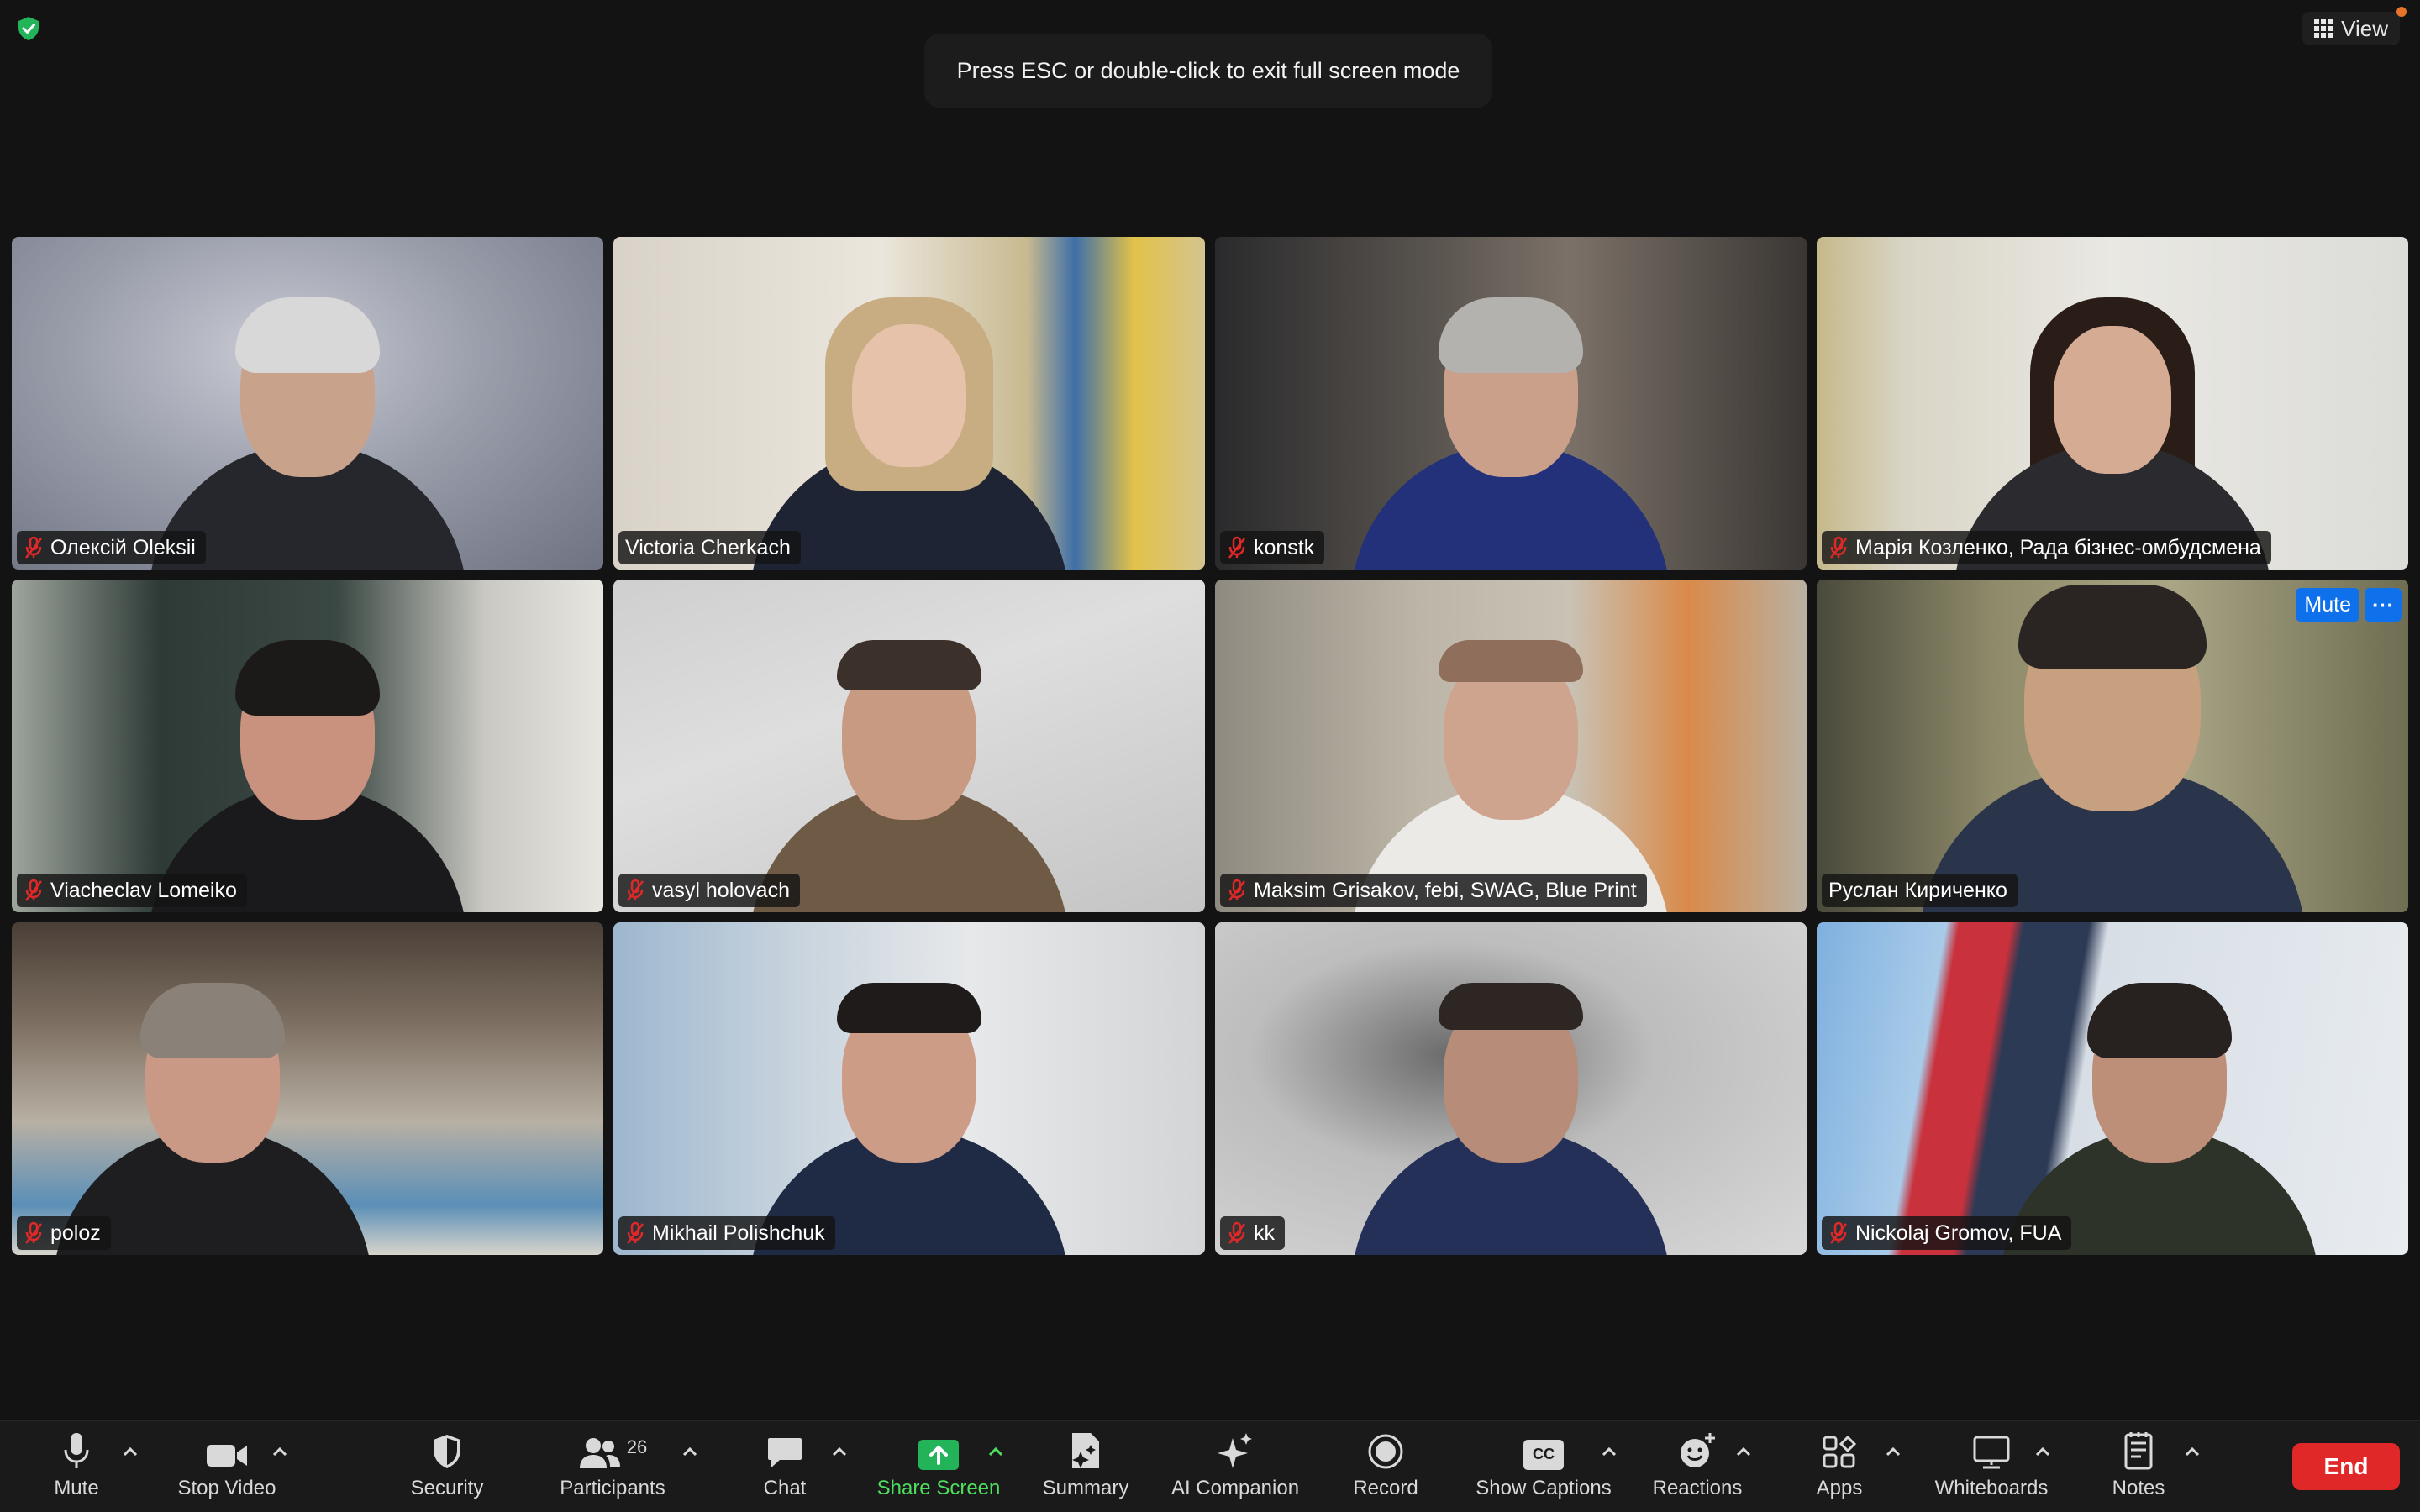 The image size is (2420, 1512). I want to click on show-captions-button: CC Show Captions, so click(1543, 1466).